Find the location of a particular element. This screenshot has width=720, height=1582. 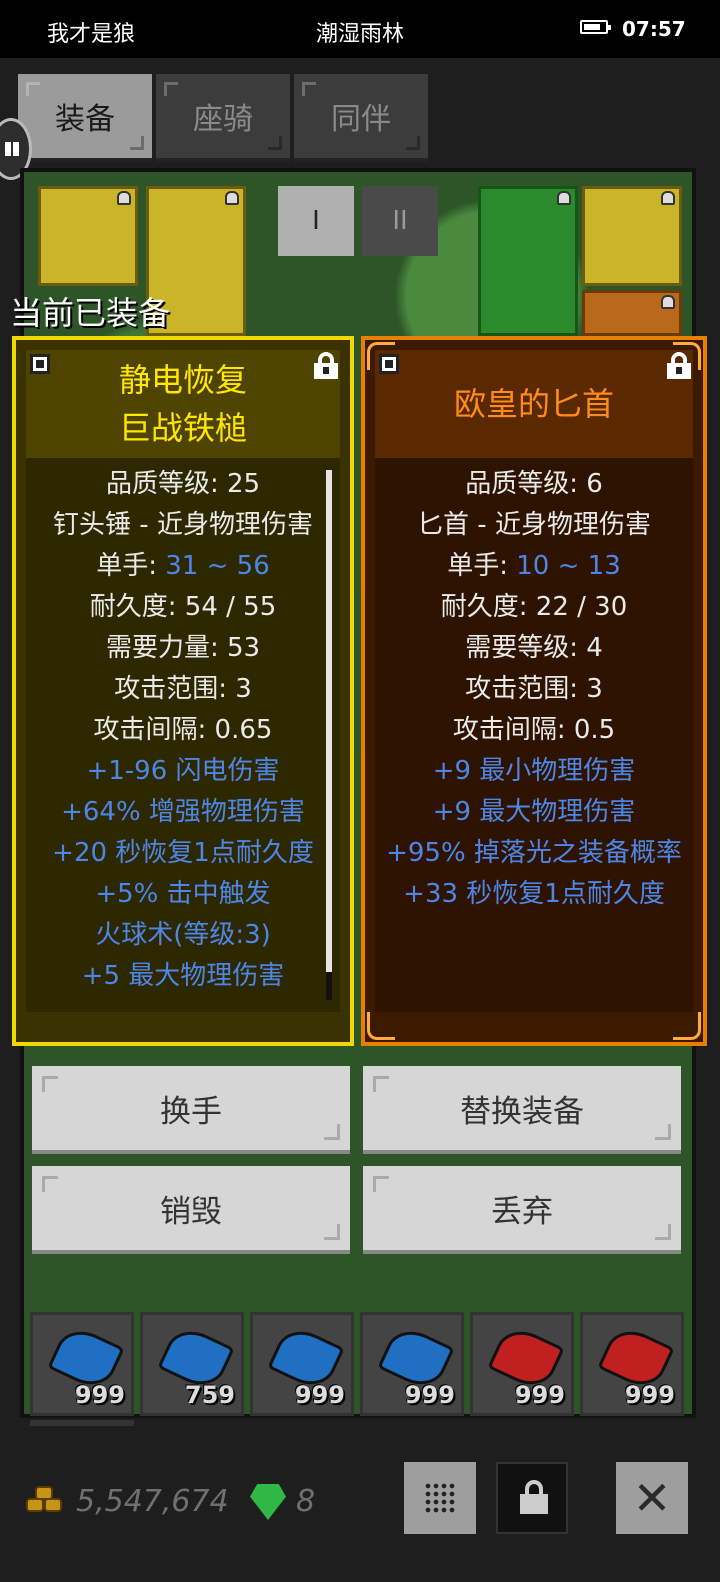

item-name-line1: 静电恢复 is located at coordinates (182, 380).